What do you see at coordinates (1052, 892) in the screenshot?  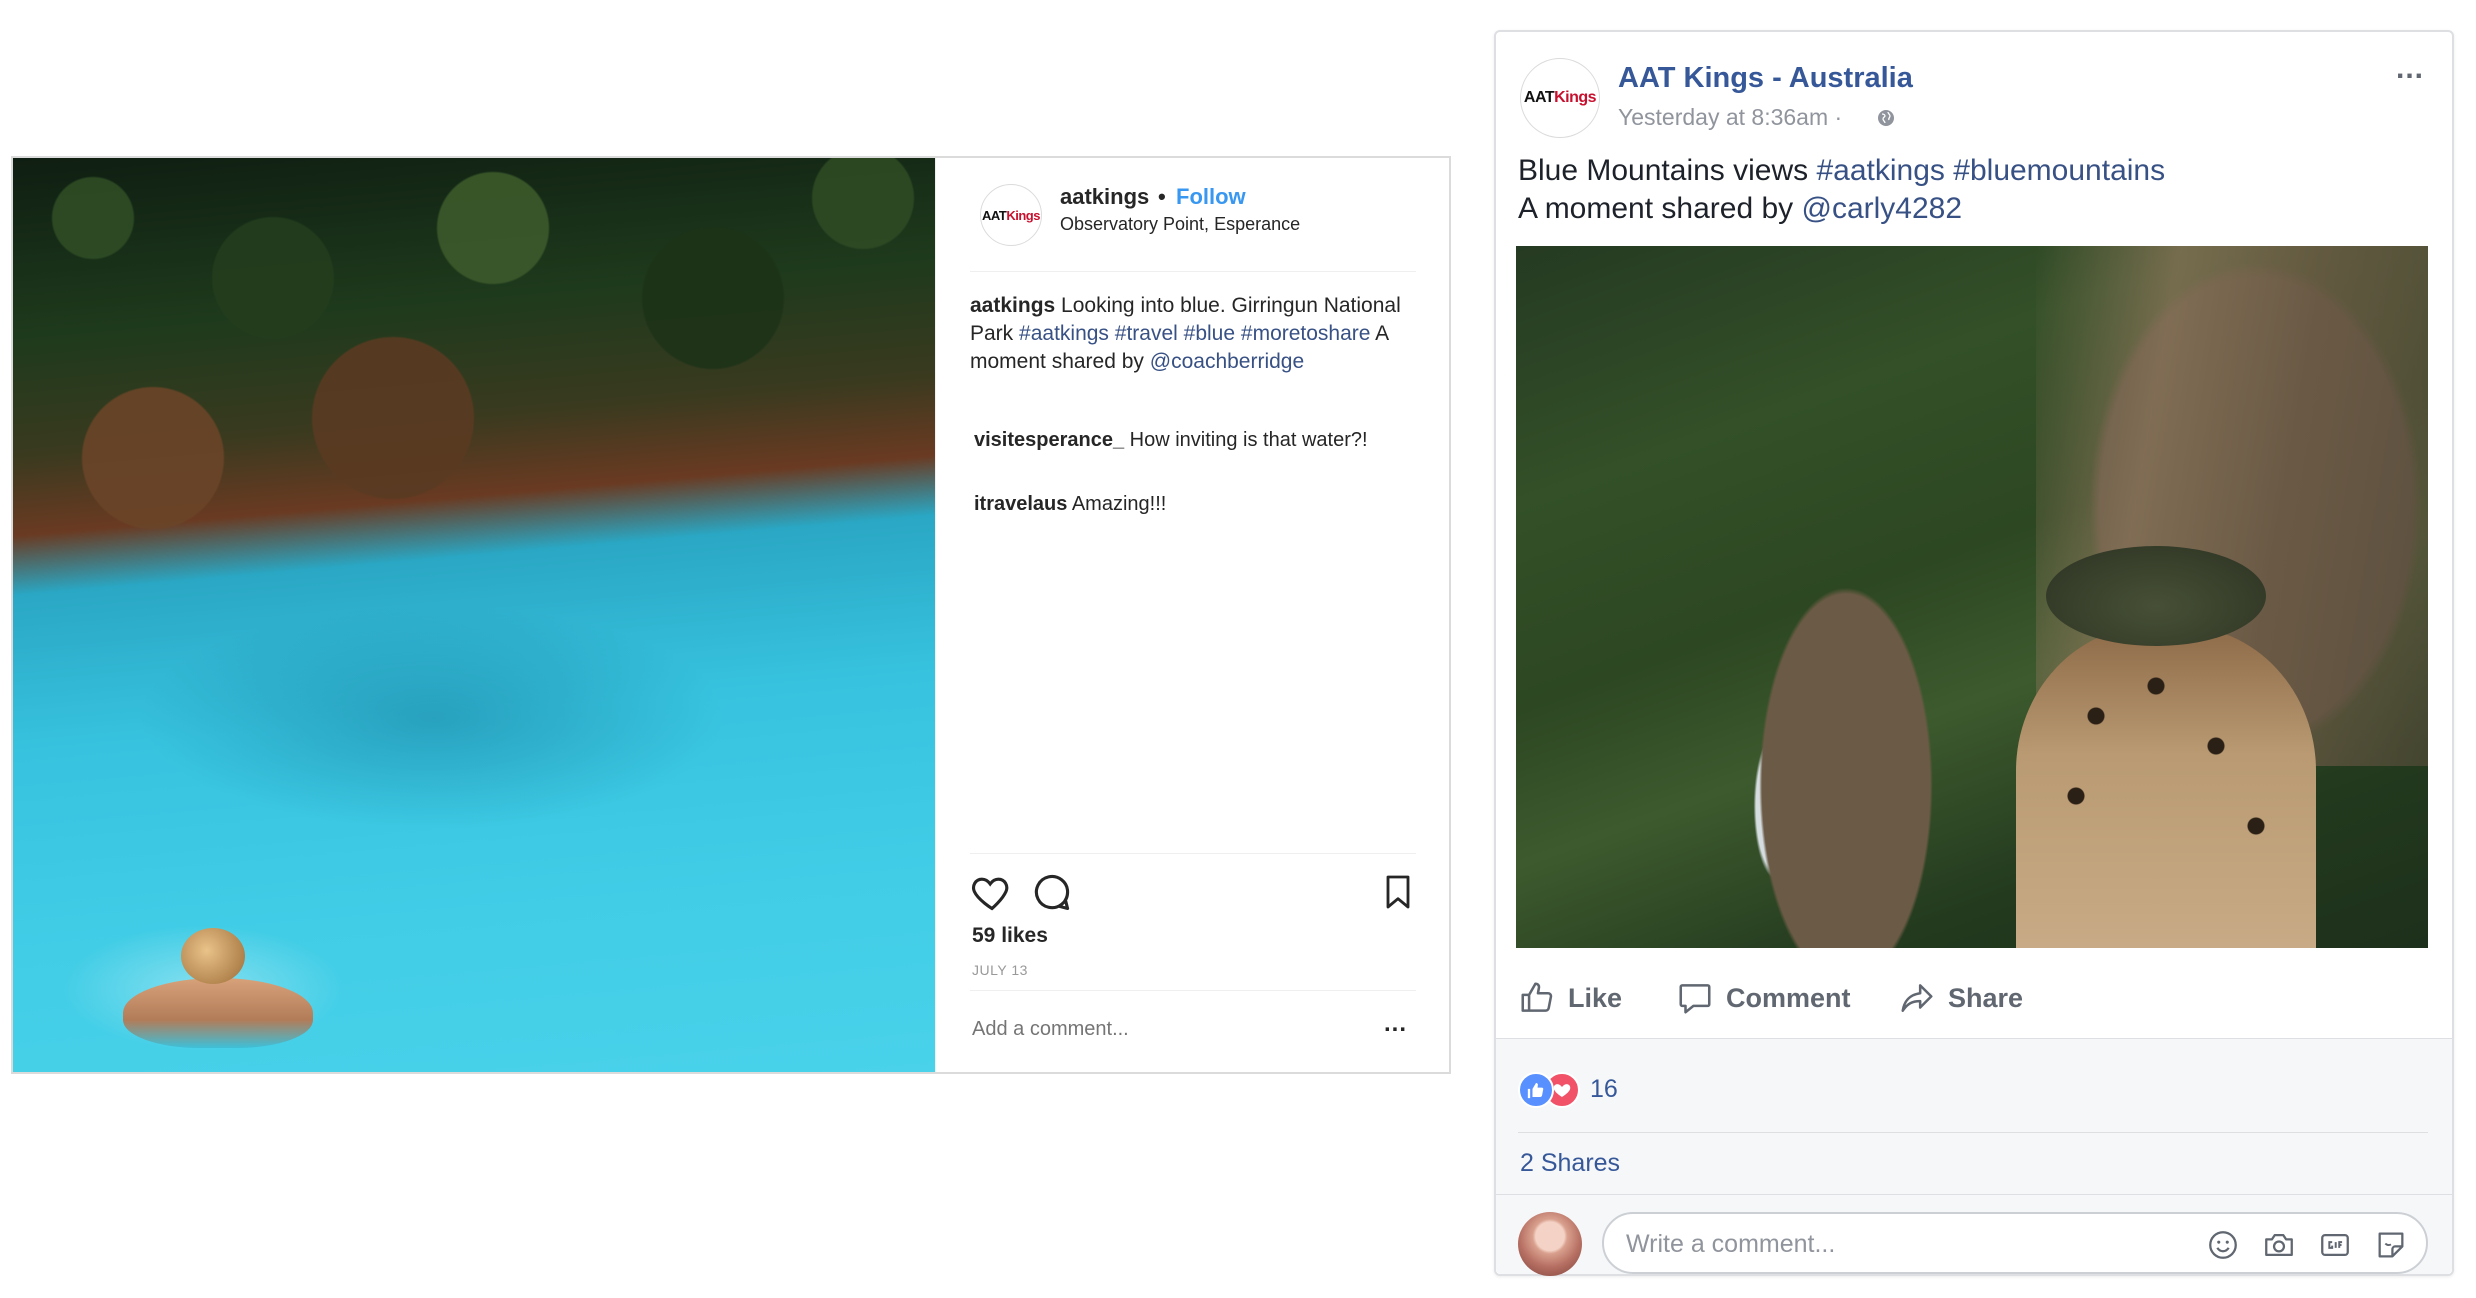 I see `comment-bubble-icon` at bounding box center [1052, 892].